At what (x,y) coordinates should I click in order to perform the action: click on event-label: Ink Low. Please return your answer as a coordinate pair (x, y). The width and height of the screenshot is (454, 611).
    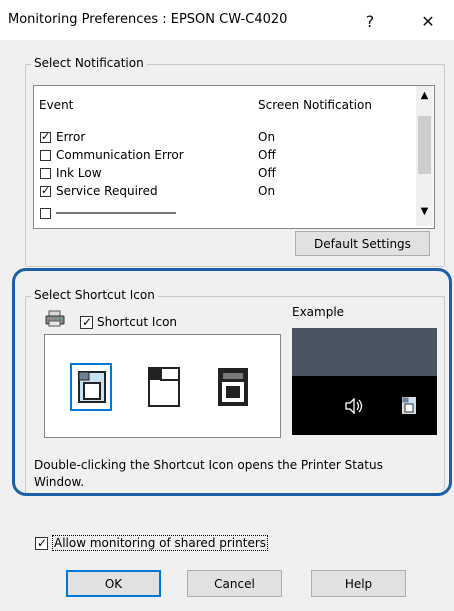
    Looking at the image, I should click on (79, 173).